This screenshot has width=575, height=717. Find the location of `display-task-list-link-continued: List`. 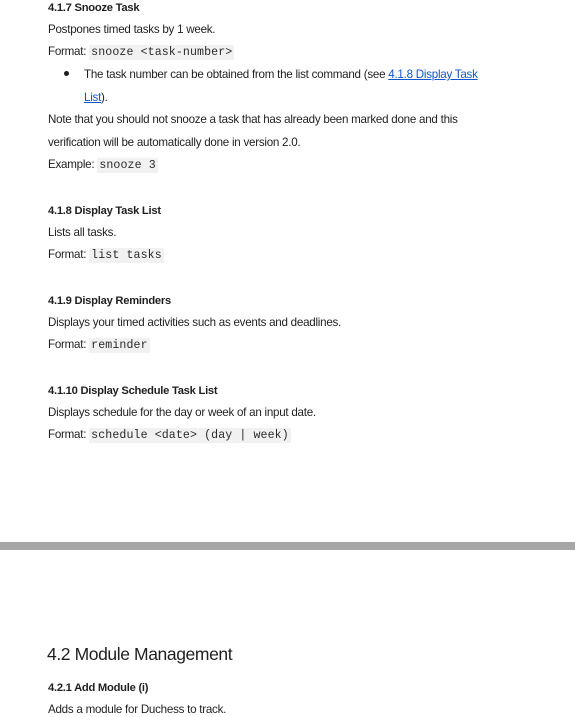

display-task-list-link-continued: List is located at coordinates (92, 97).